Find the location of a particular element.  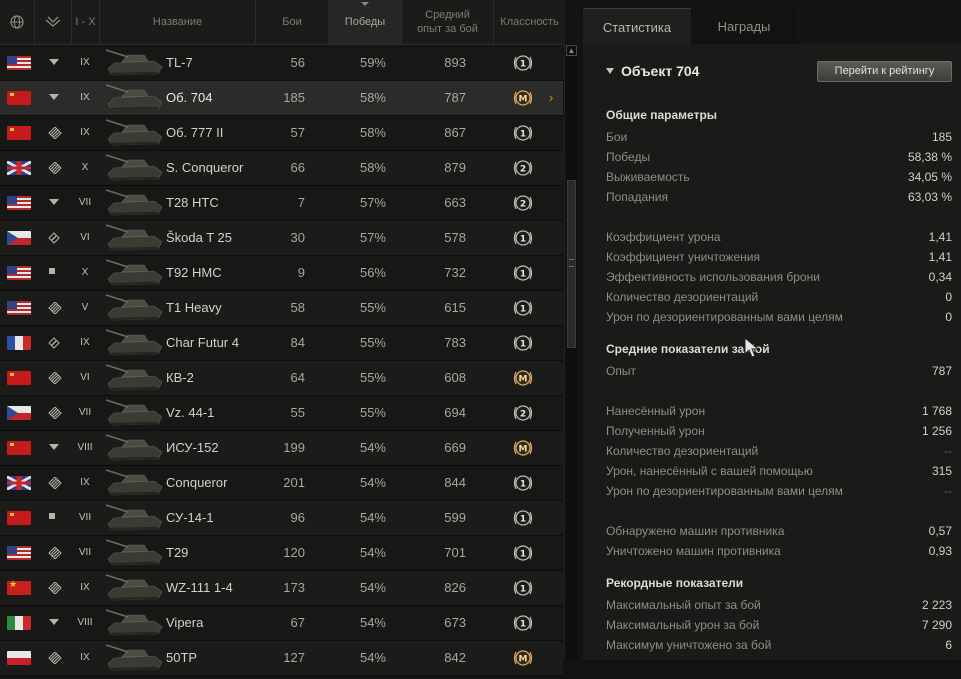

avg-exp-header: Средний опыт за бой is located at coordinates (448, 22).